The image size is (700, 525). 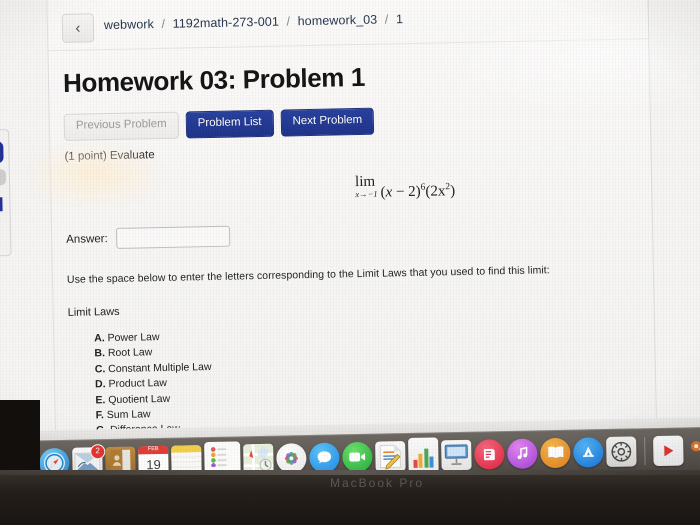 I want to click on numbers-bar-red, so click(x=415, y=463).